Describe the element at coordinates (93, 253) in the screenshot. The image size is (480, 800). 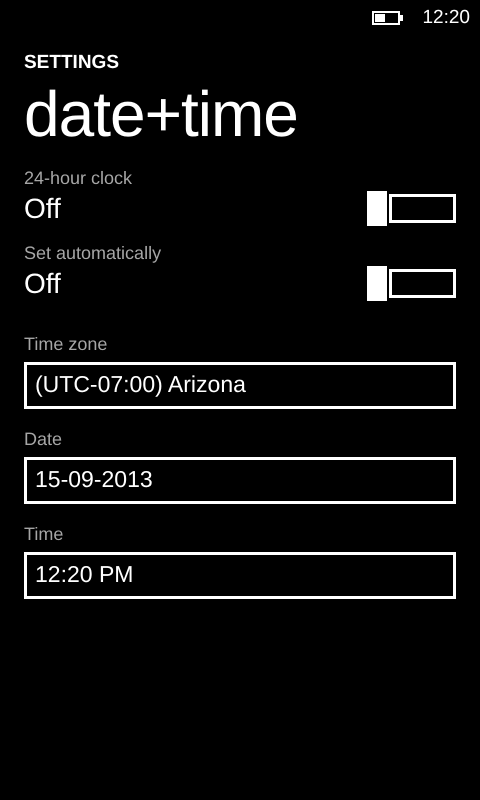
I see `setting-label: Set automatically` at that location.